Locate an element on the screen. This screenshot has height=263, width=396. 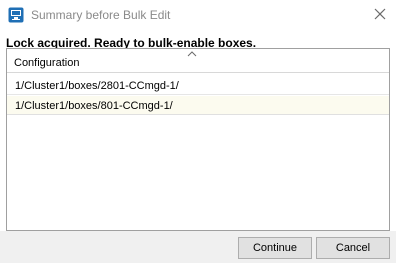
table-row: 1/Cluster1/boxes/2801-CCmgd-1/ is located at coordinates (198, 85).